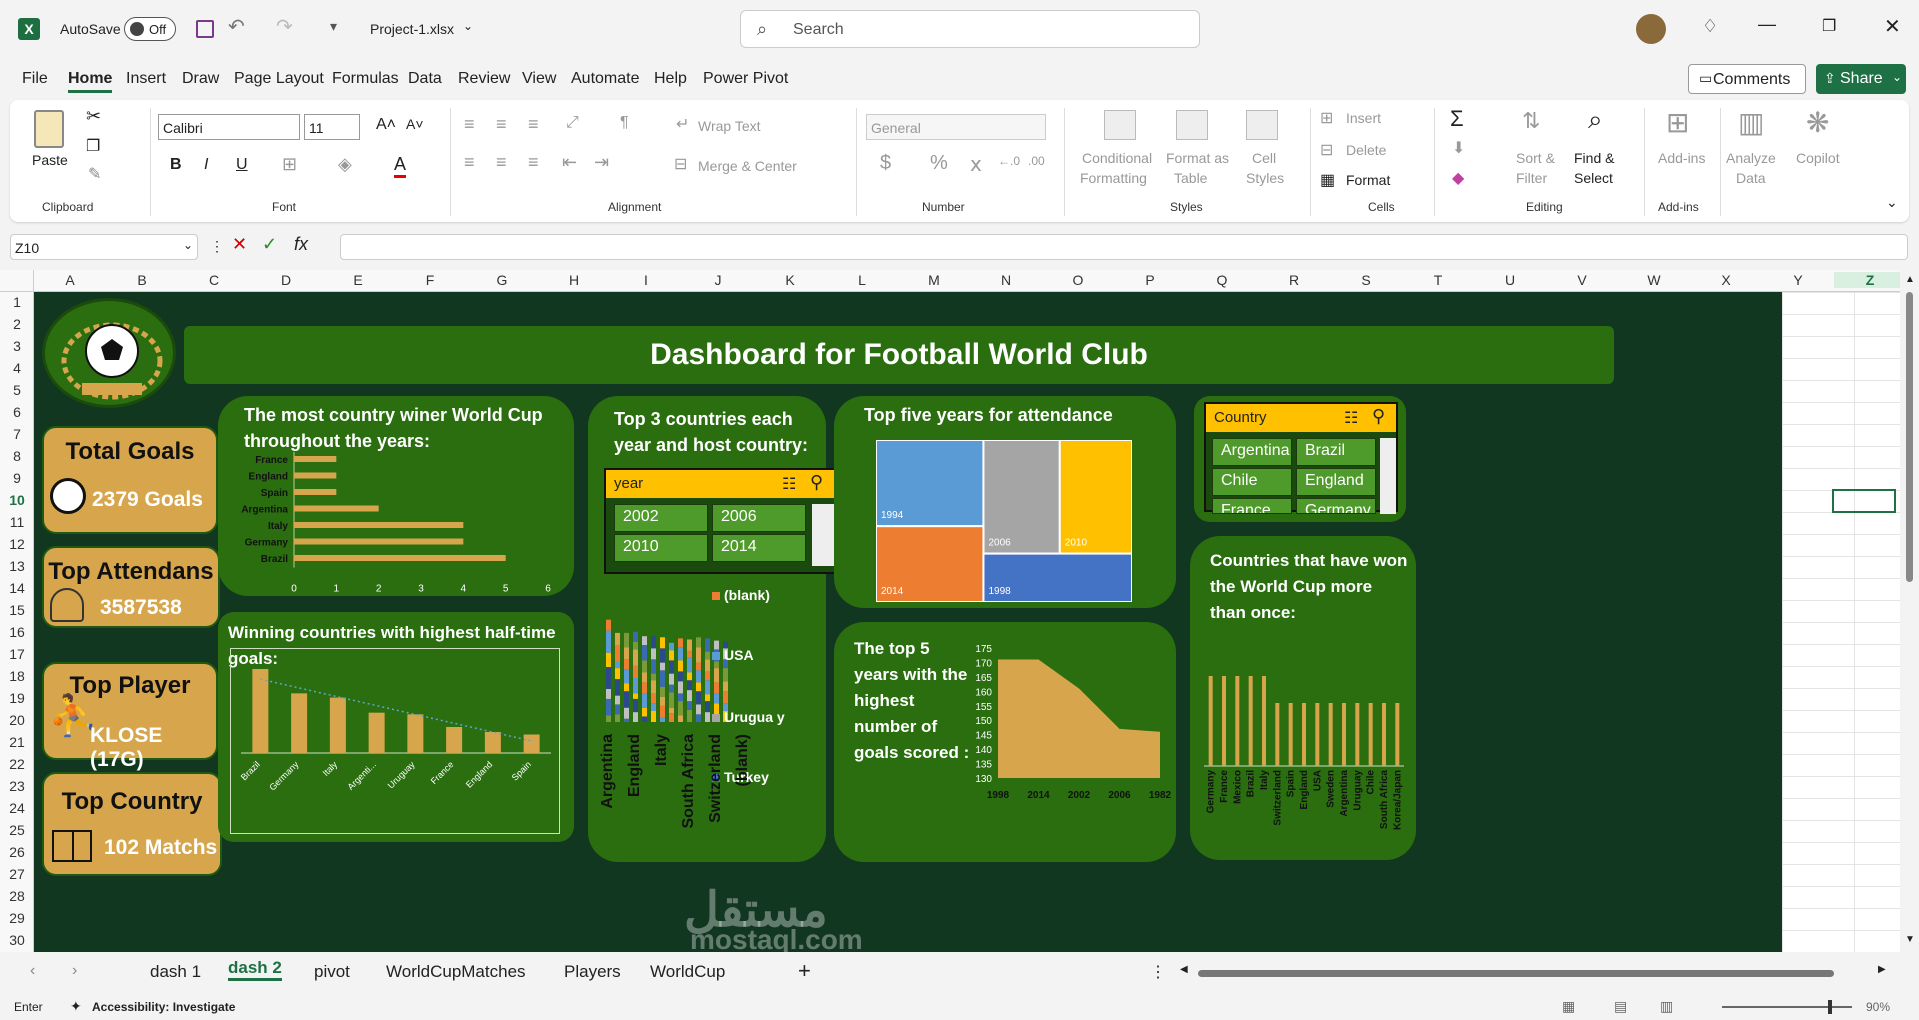 This screenshot has height=1020, width=1919. Describe the element at coordinates (255, 969) in the screenshot. I see `sheet-tab-dash-2: dash 2` at that location.